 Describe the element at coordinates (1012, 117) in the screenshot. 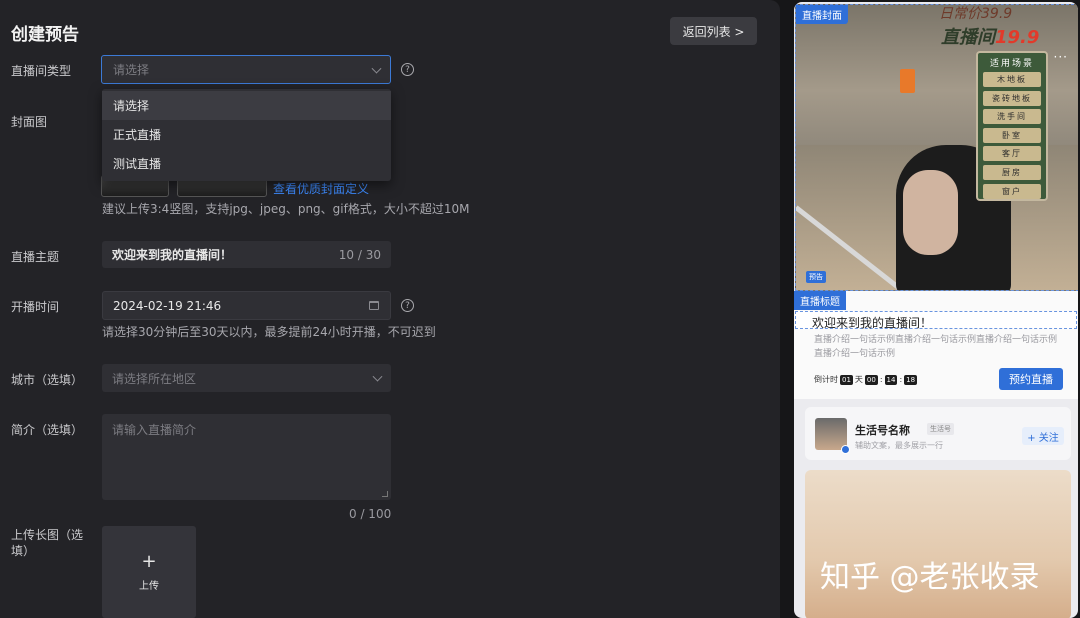

I see `scene-item: 洗手间` at that location.